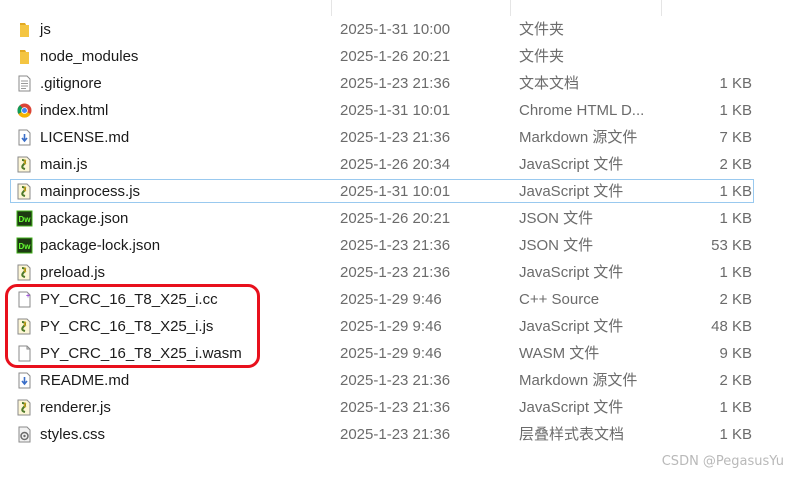  I want to click on file-row: js 2025-1-31 10:00 文件夹, so click(397, 29).